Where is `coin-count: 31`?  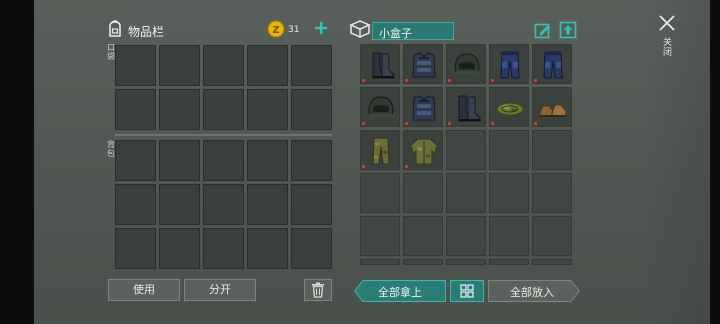
coin-count: 31 is located at coordinates (294, 30).